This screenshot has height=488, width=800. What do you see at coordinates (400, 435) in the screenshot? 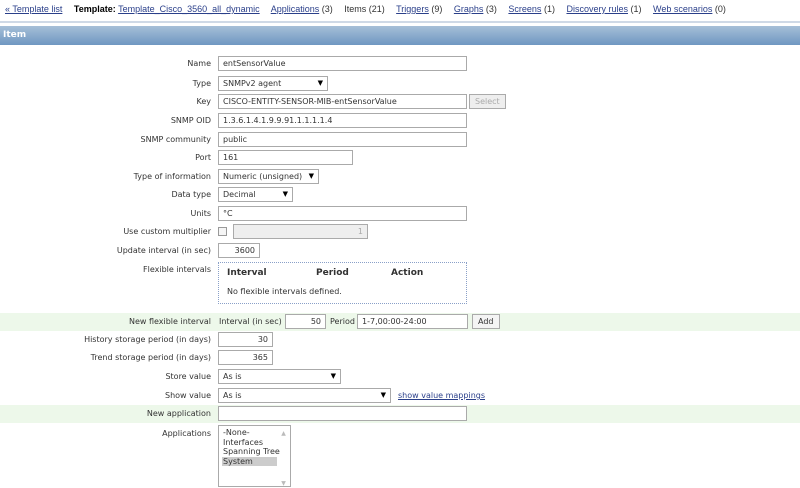
I see `row-applications: Applications` at bounding box center [400, 435].